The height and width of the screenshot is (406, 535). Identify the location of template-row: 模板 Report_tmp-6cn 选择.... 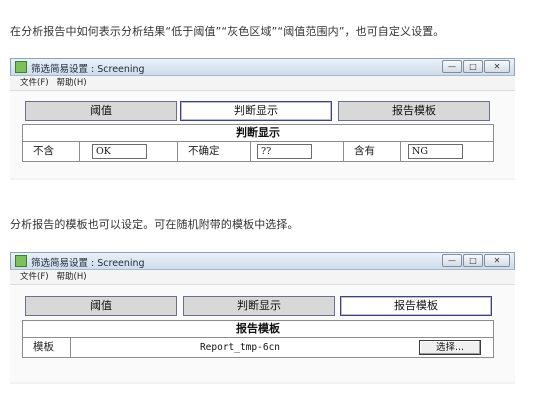
(258, 347).